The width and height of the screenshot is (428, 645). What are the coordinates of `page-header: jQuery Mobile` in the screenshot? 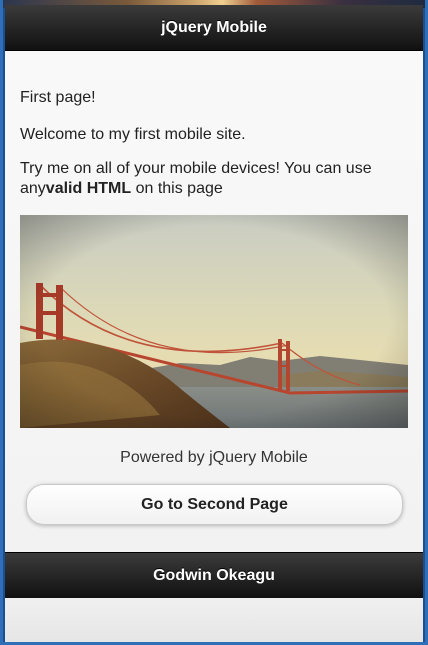 It's located at (214, 28).